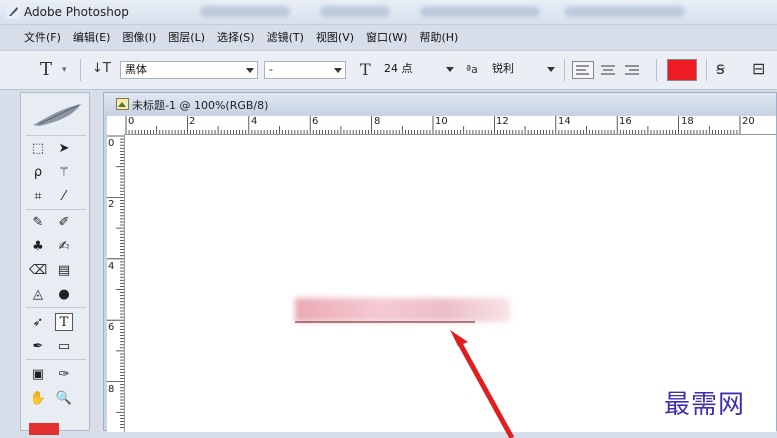 Image resolution: width=777 pixels, height=438 pixels. I want to click on font-size-value: 24 点, so click(398, 68).